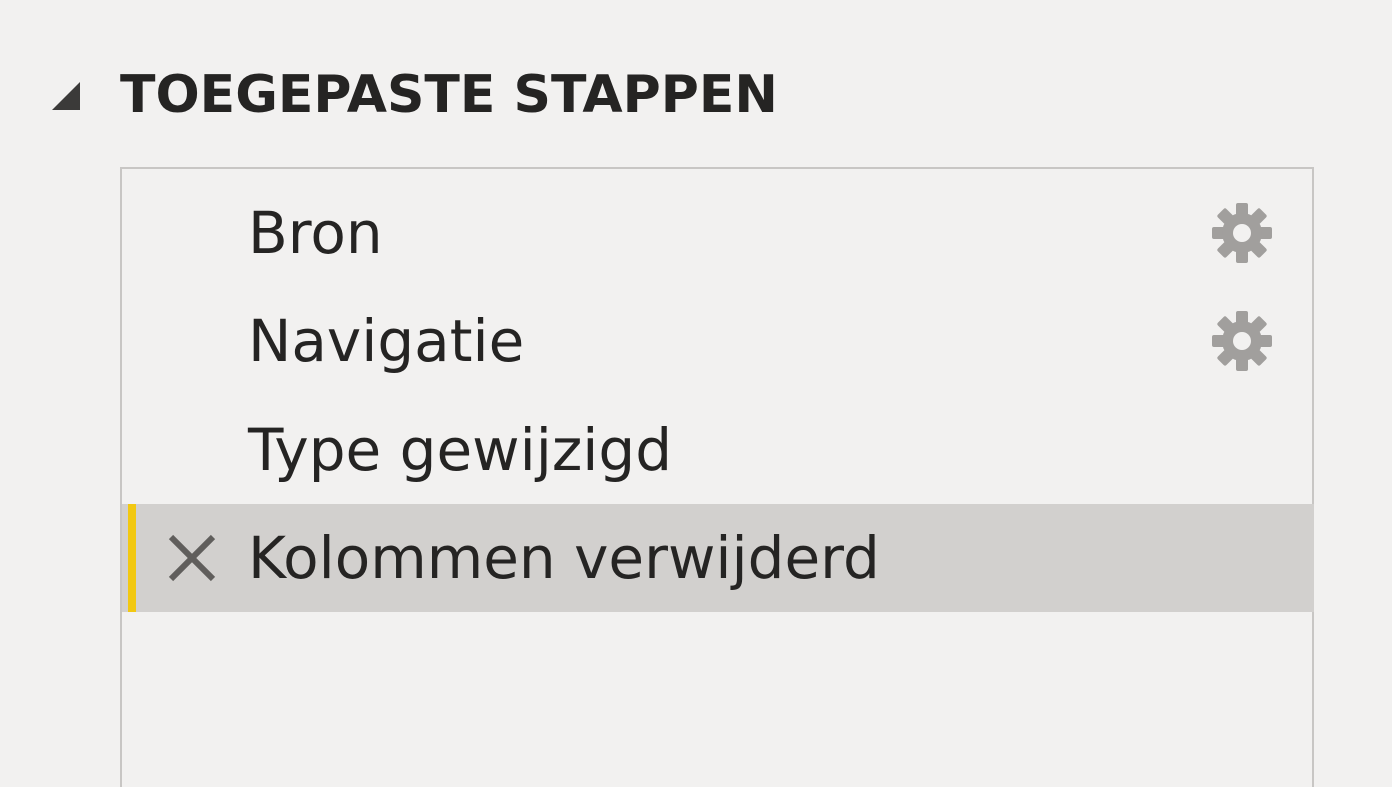 Image resolution: width=1392 pixels, height=787 pixels. Describe the element at coordinates (192, 558) in the screenshot. I see `close-icon` at that location.